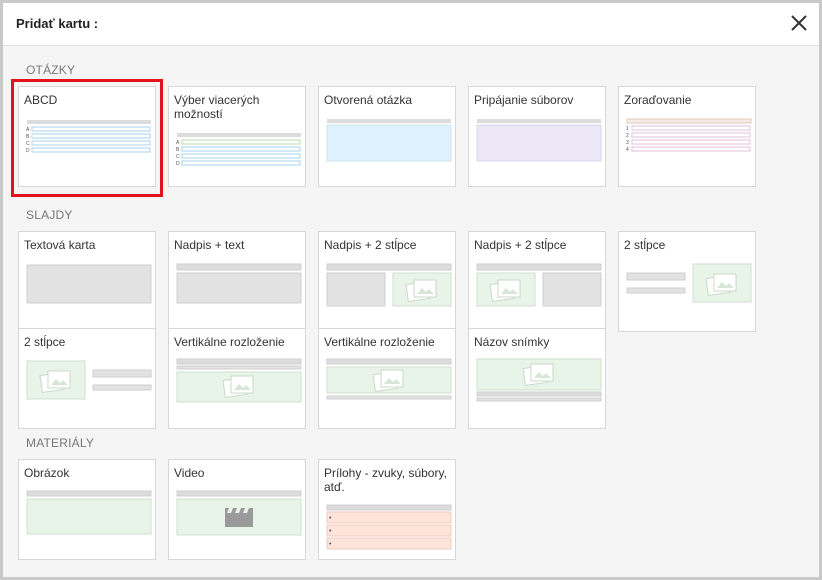  I want to click on card-label: Výber viacerých možností, so click(217, 107).